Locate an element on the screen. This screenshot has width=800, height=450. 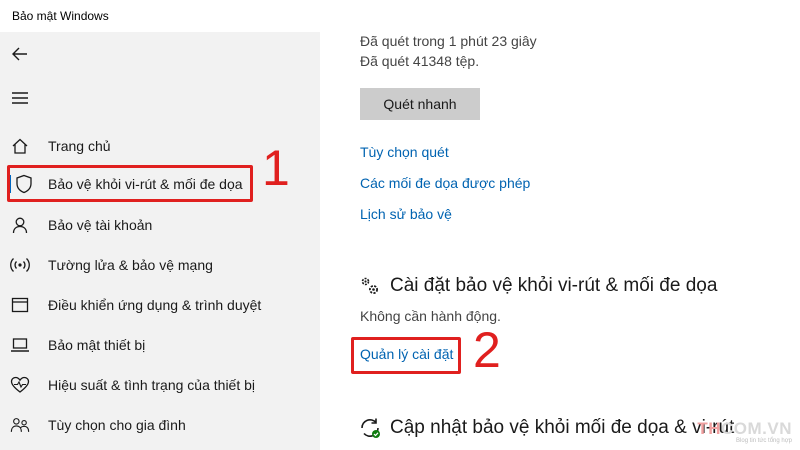
sidebar-item-device-health: Hiệu suất & tình trạng của thiết bị is located at coordinates (160, 385).